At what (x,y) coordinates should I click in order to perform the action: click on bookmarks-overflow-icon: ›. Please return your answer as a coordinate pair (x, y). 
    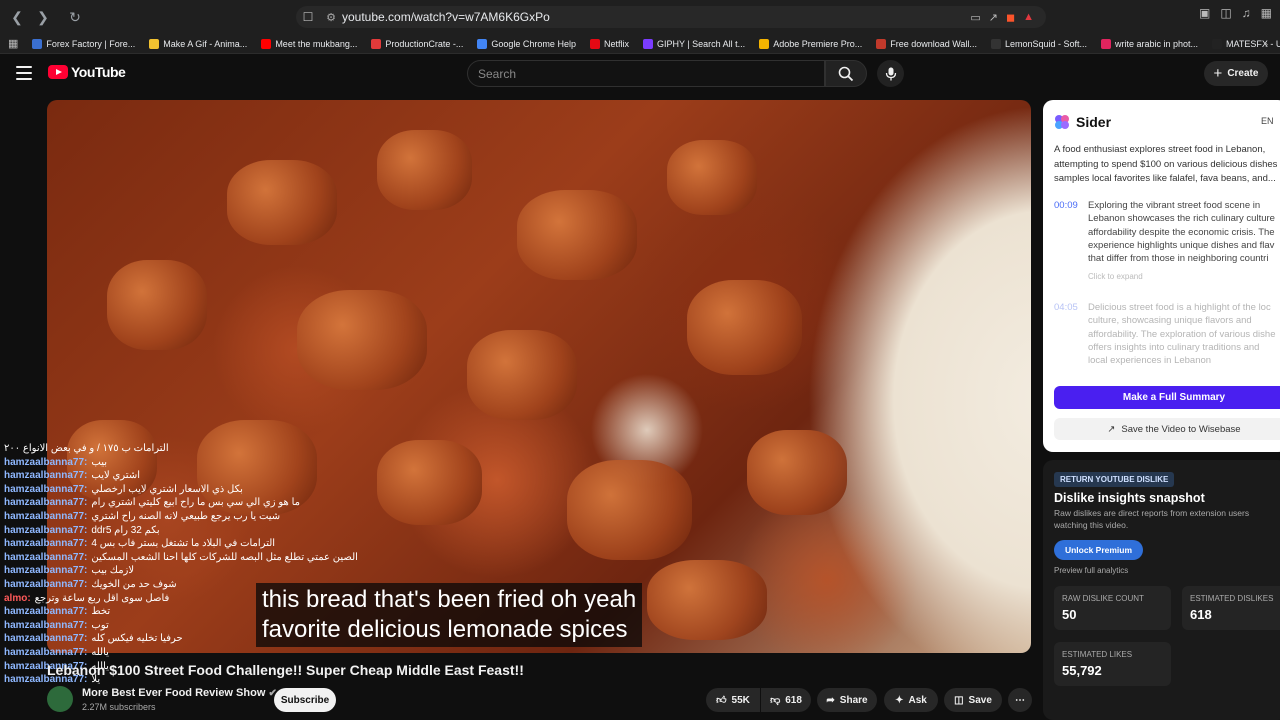
    Looking at the image, I should click on (1266, 44).